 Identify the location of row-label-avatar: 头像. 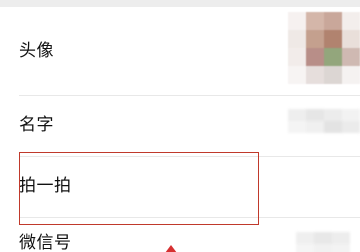
(36, 50).